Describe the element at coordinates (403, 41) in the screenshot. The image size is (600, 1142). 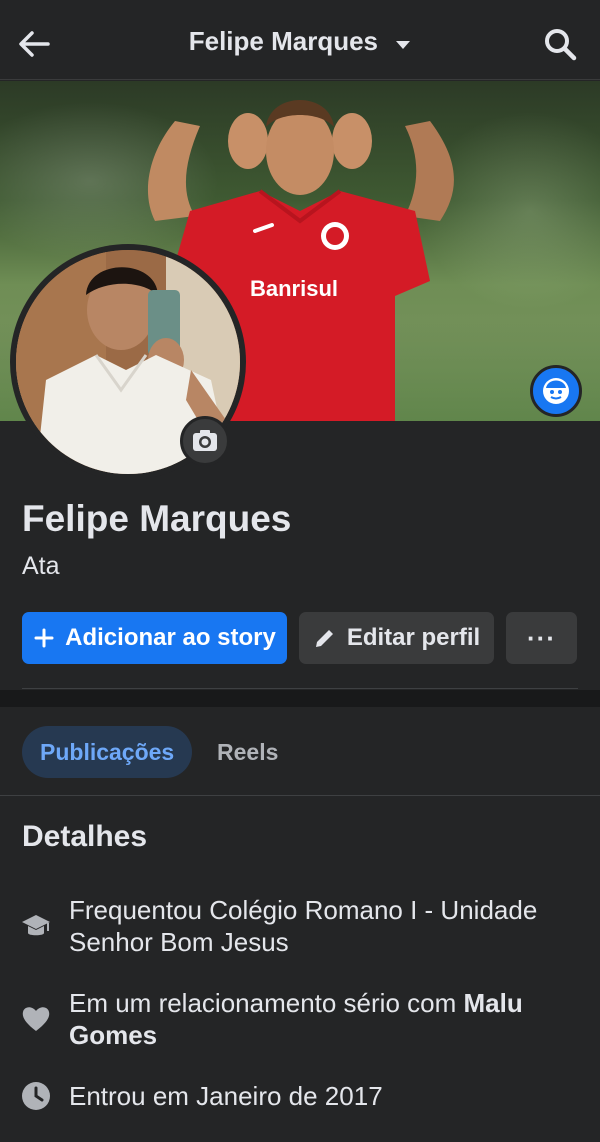
I see `caret-down-icon` at that location.